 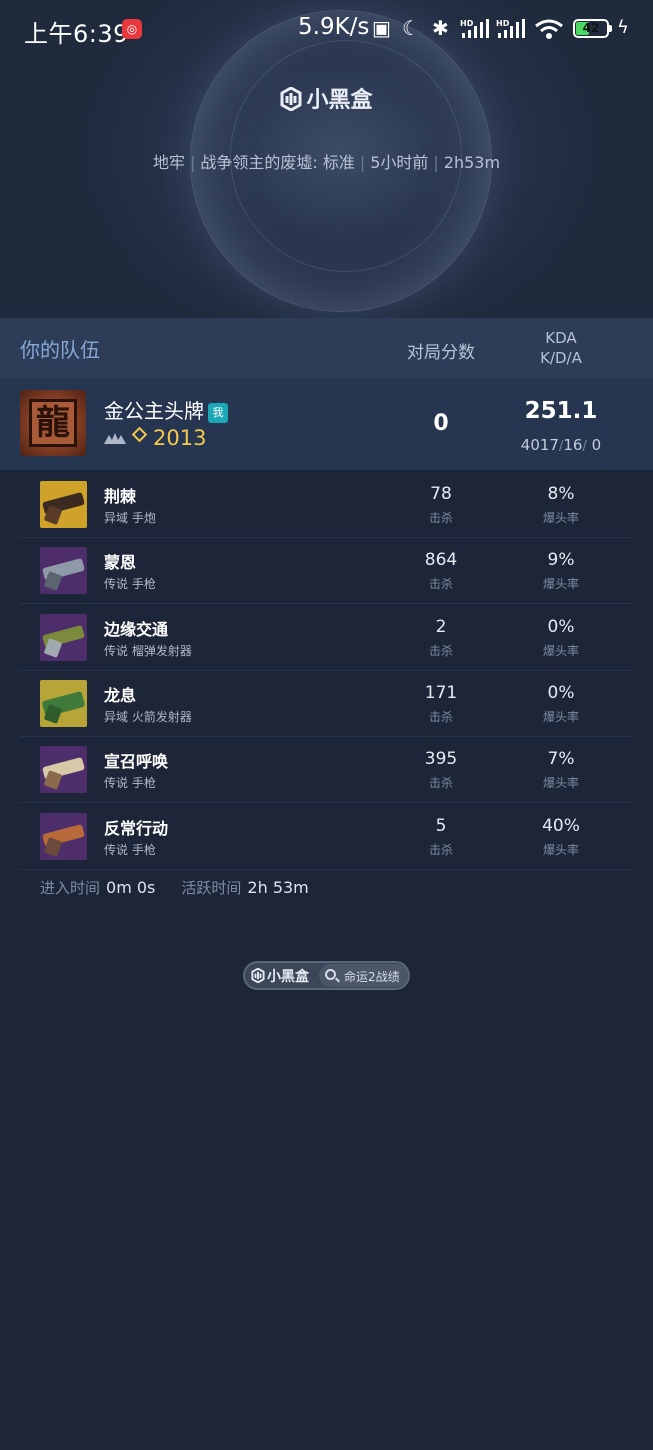 What do you see at coordinates (441, 759) in the screenshot?
I see `weapon-kills: 395` at bounding box center [441, 759].